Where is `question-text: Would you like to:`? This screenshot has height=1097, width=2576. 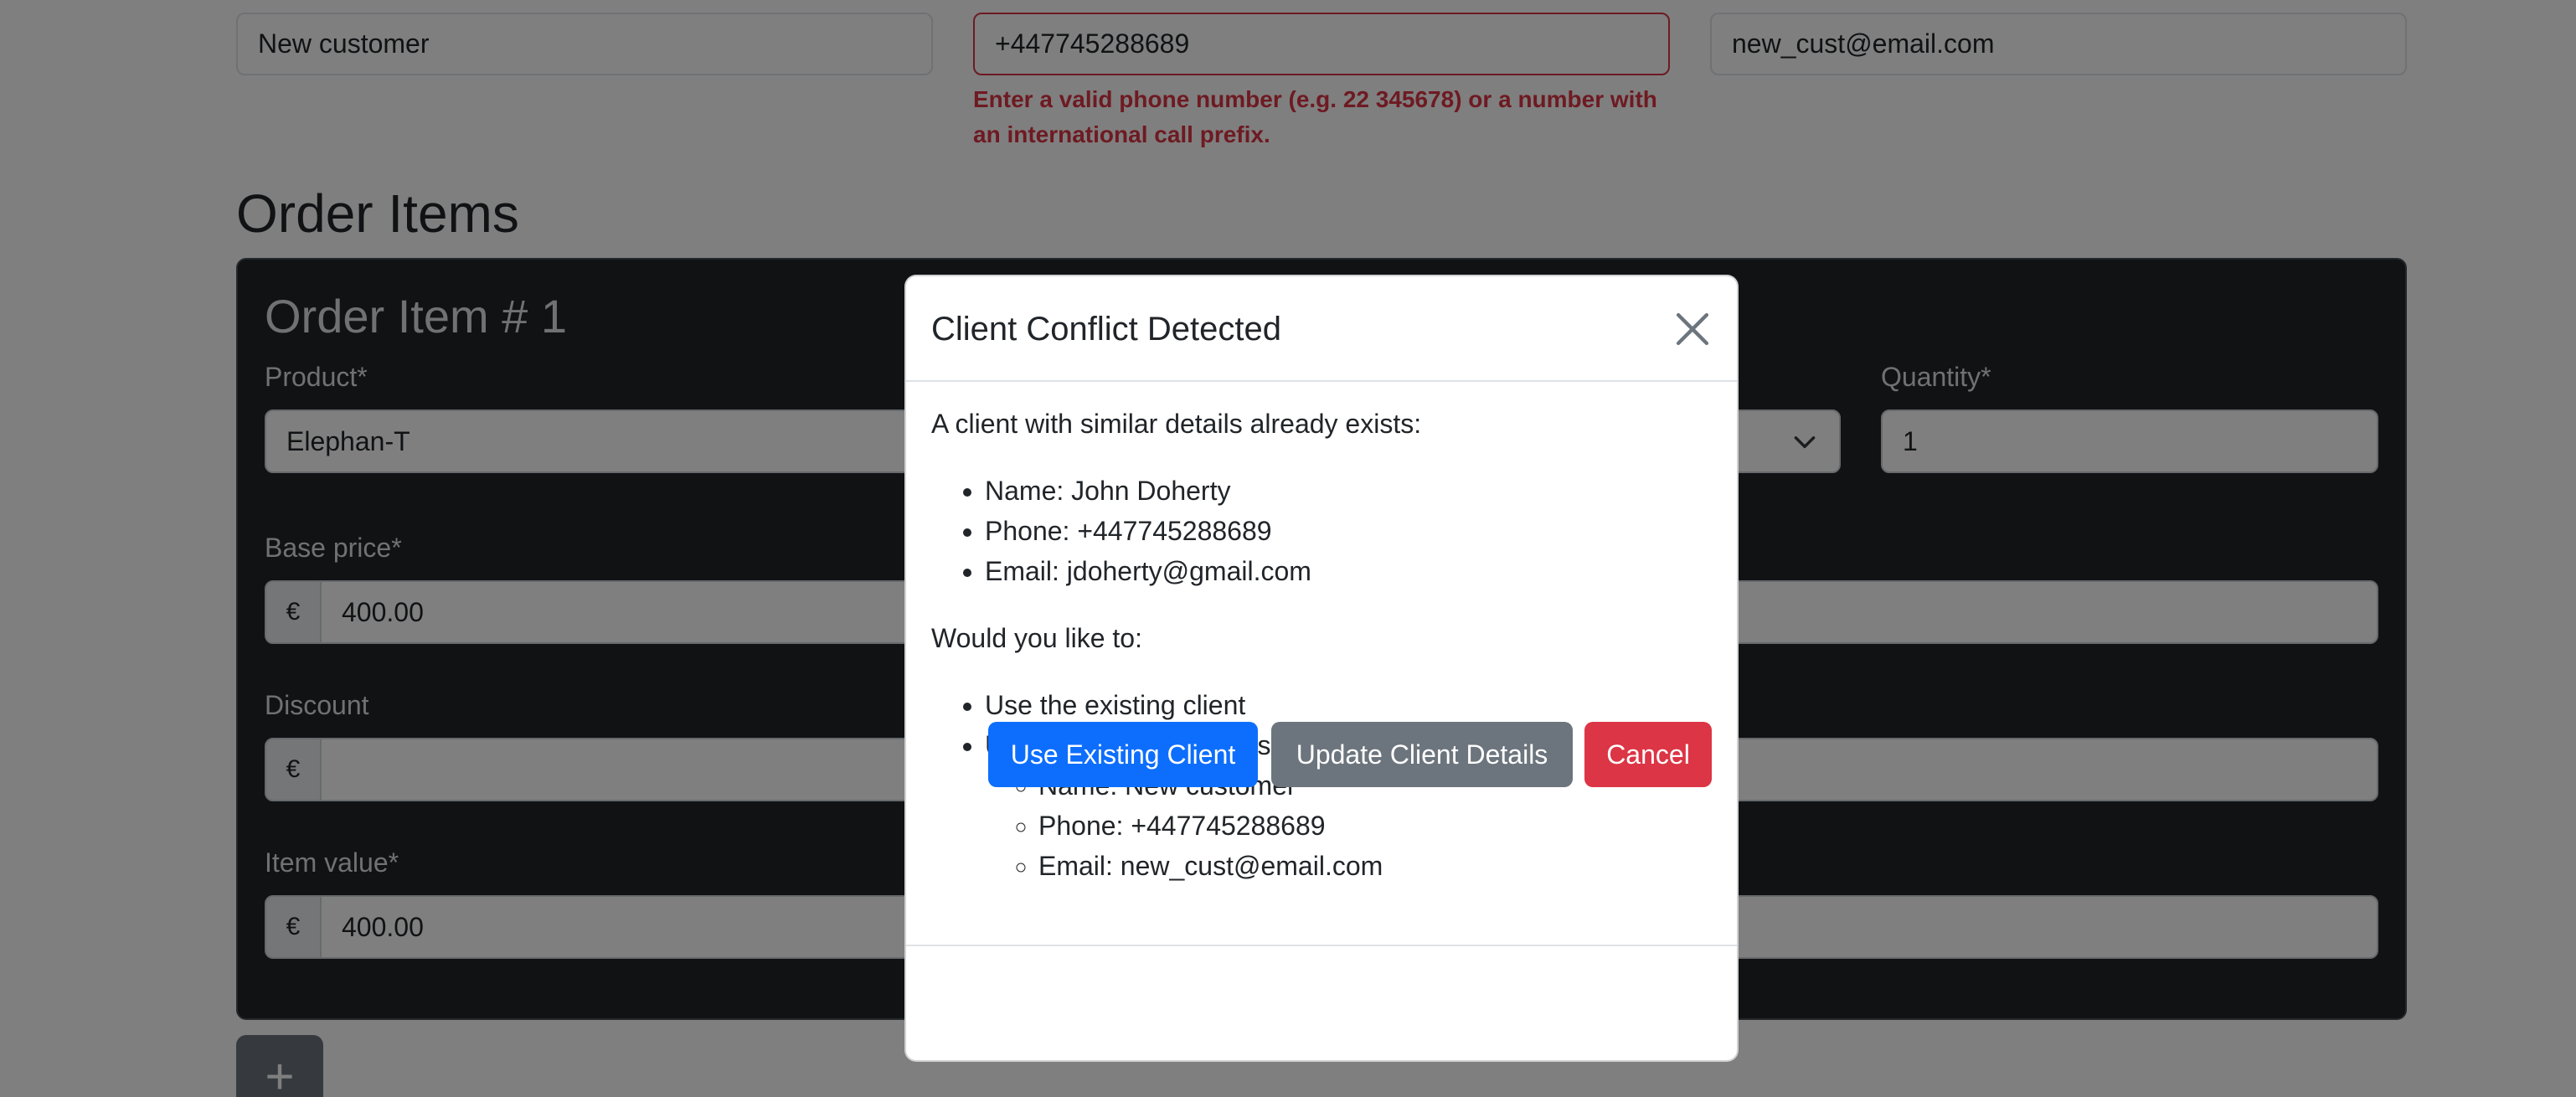 question-text: Would you like to: is located at coordinates (1036, 638).